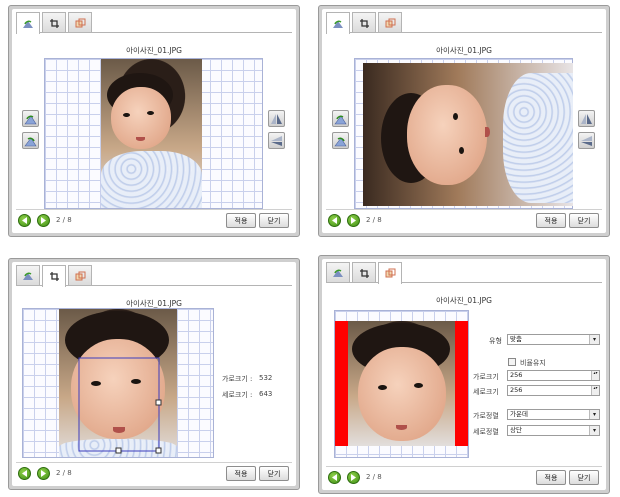 This screenshot has width=620, height=497. What do you see at coordinates (553, 390) in the screenshot?
I see `height-input: 256` at bounding box center [553, 390].